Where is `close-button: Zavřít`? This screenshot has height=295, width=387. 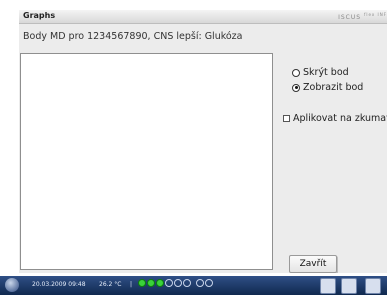
close-button: Zavřít is located at coordinates (313, 264).